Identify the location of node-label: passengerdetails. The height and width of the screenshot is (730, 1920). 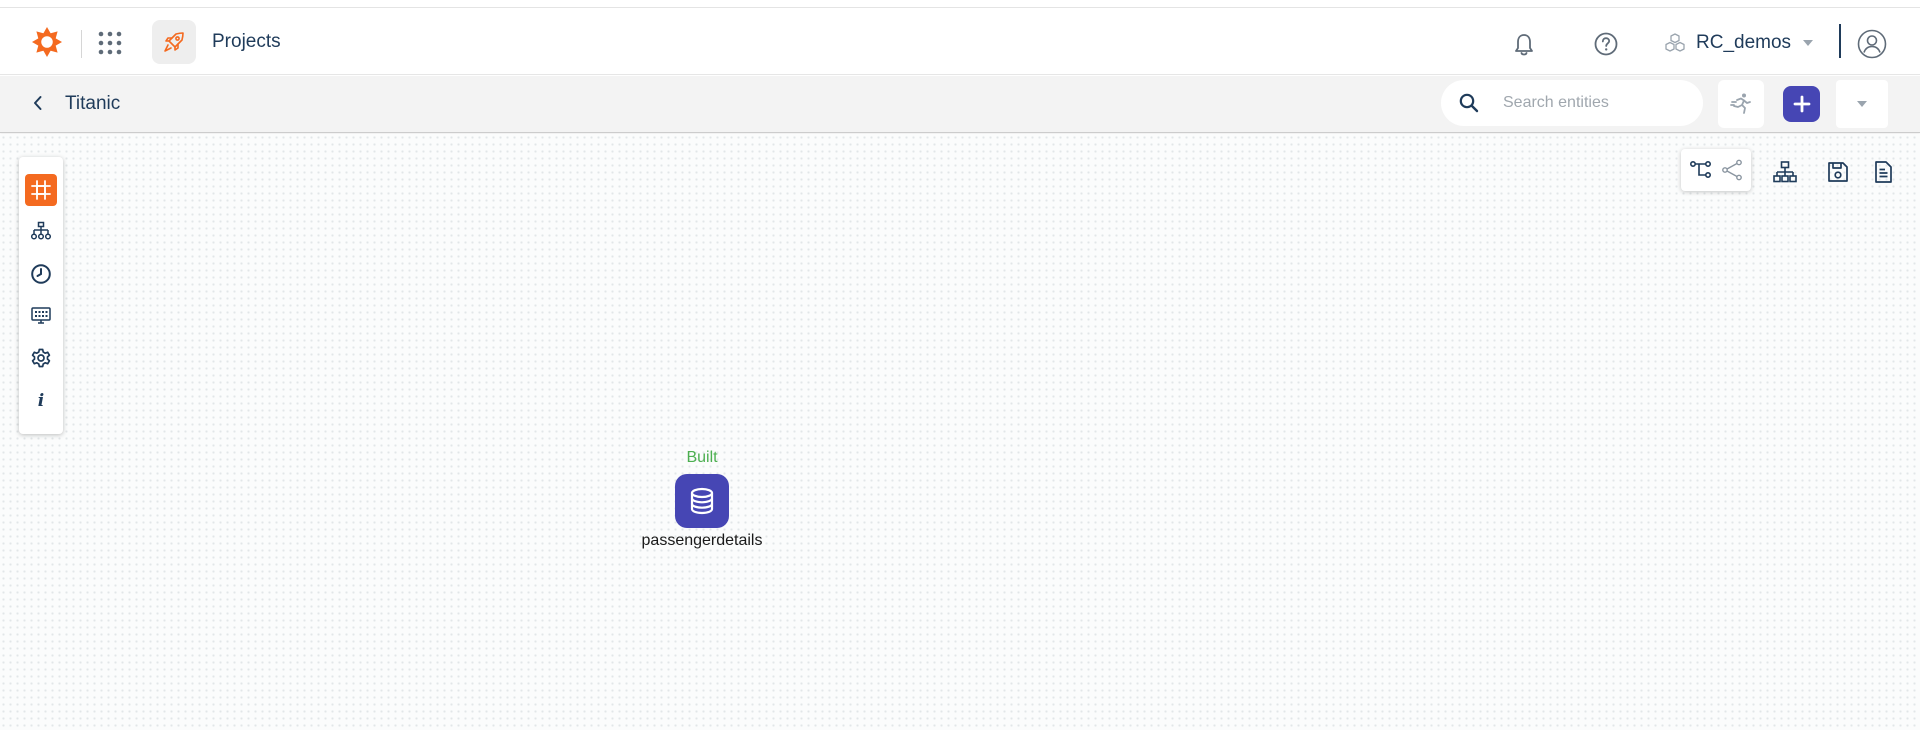
(702, 540).